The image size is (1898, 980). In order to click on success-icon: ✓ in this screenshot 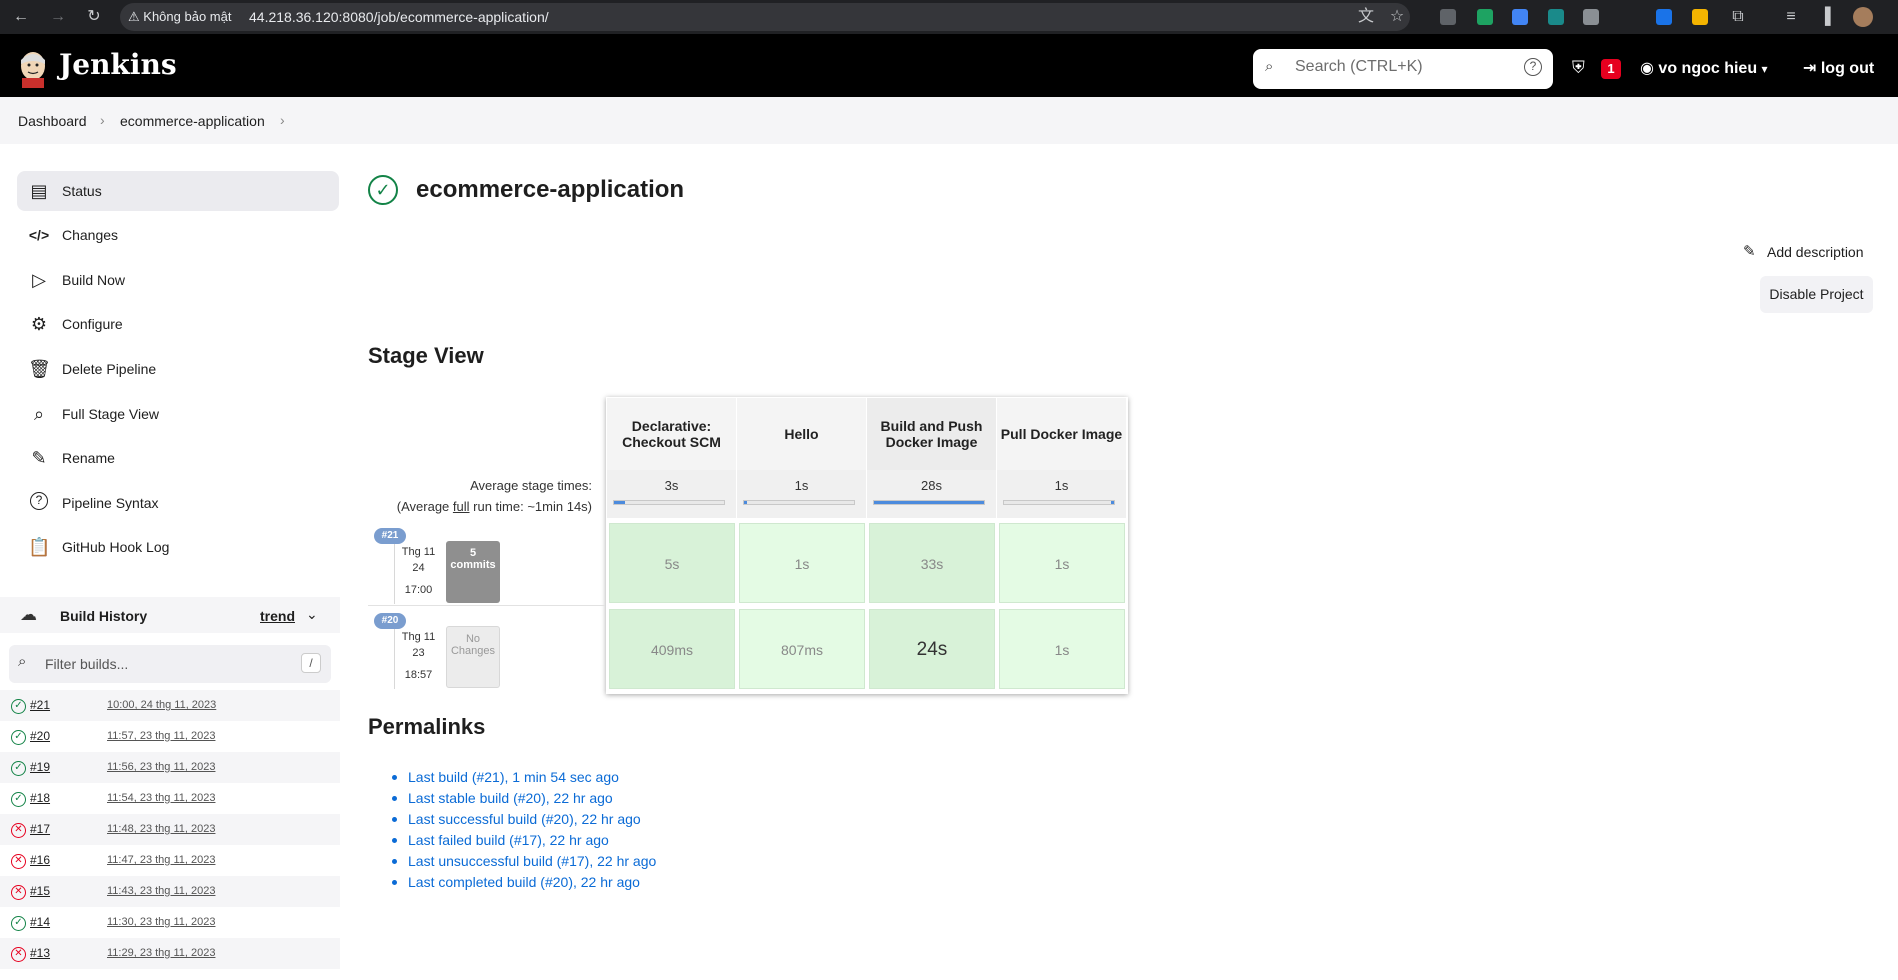, I will do `click(18, 768)`.